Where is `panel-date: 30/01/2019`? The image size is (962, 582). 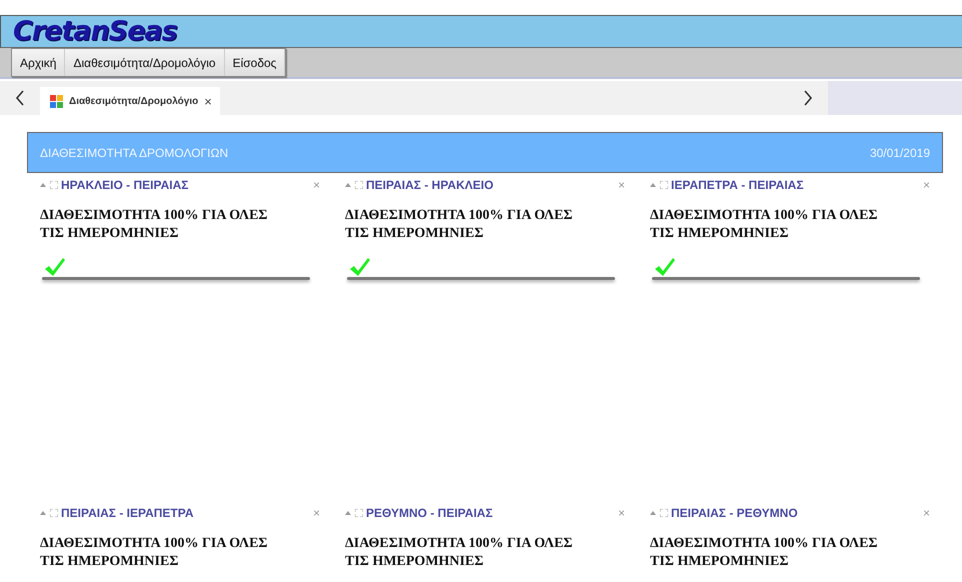
panel-date: 30/01/2019 is located at coordinates (900, 153).